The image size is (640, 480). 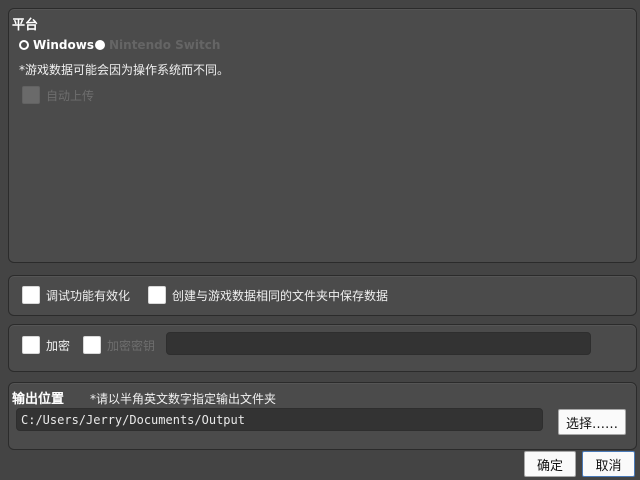 I want to click on encryption-key-input, so click(x=378, y=343).